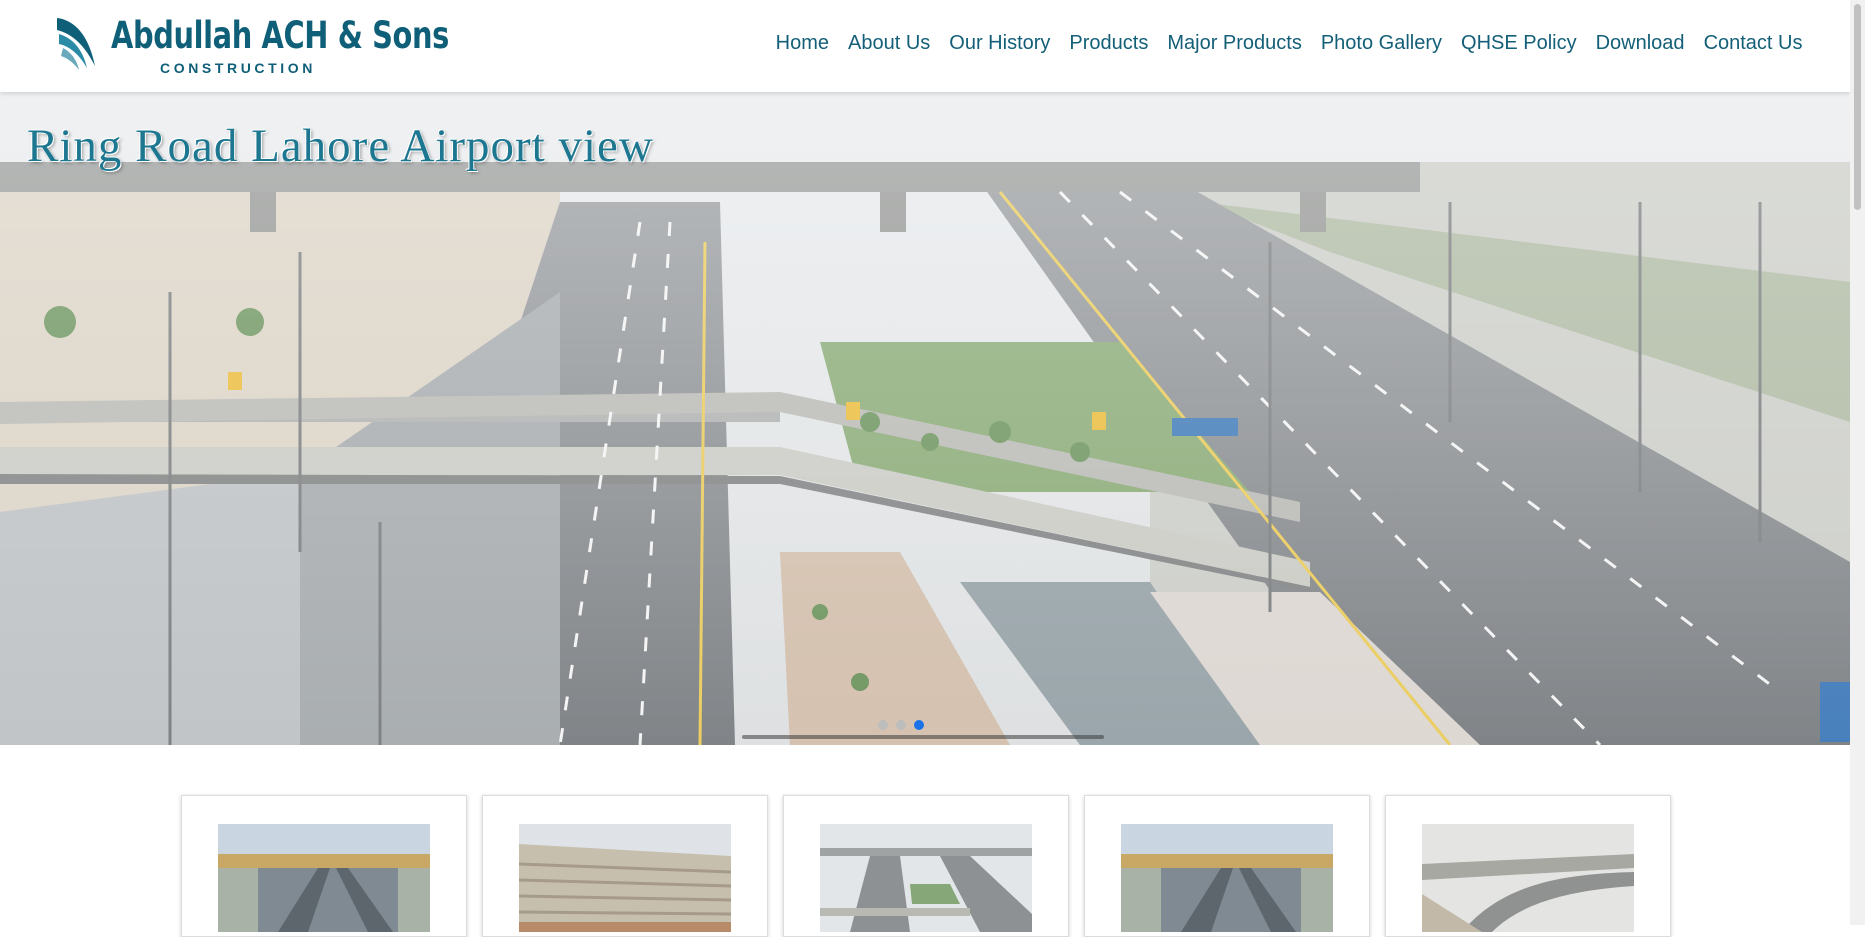  Describe the element at coordinates (340, 146) in the screenshot. I see `slide-caption: Ring Road Lahore Airport view` at that location.